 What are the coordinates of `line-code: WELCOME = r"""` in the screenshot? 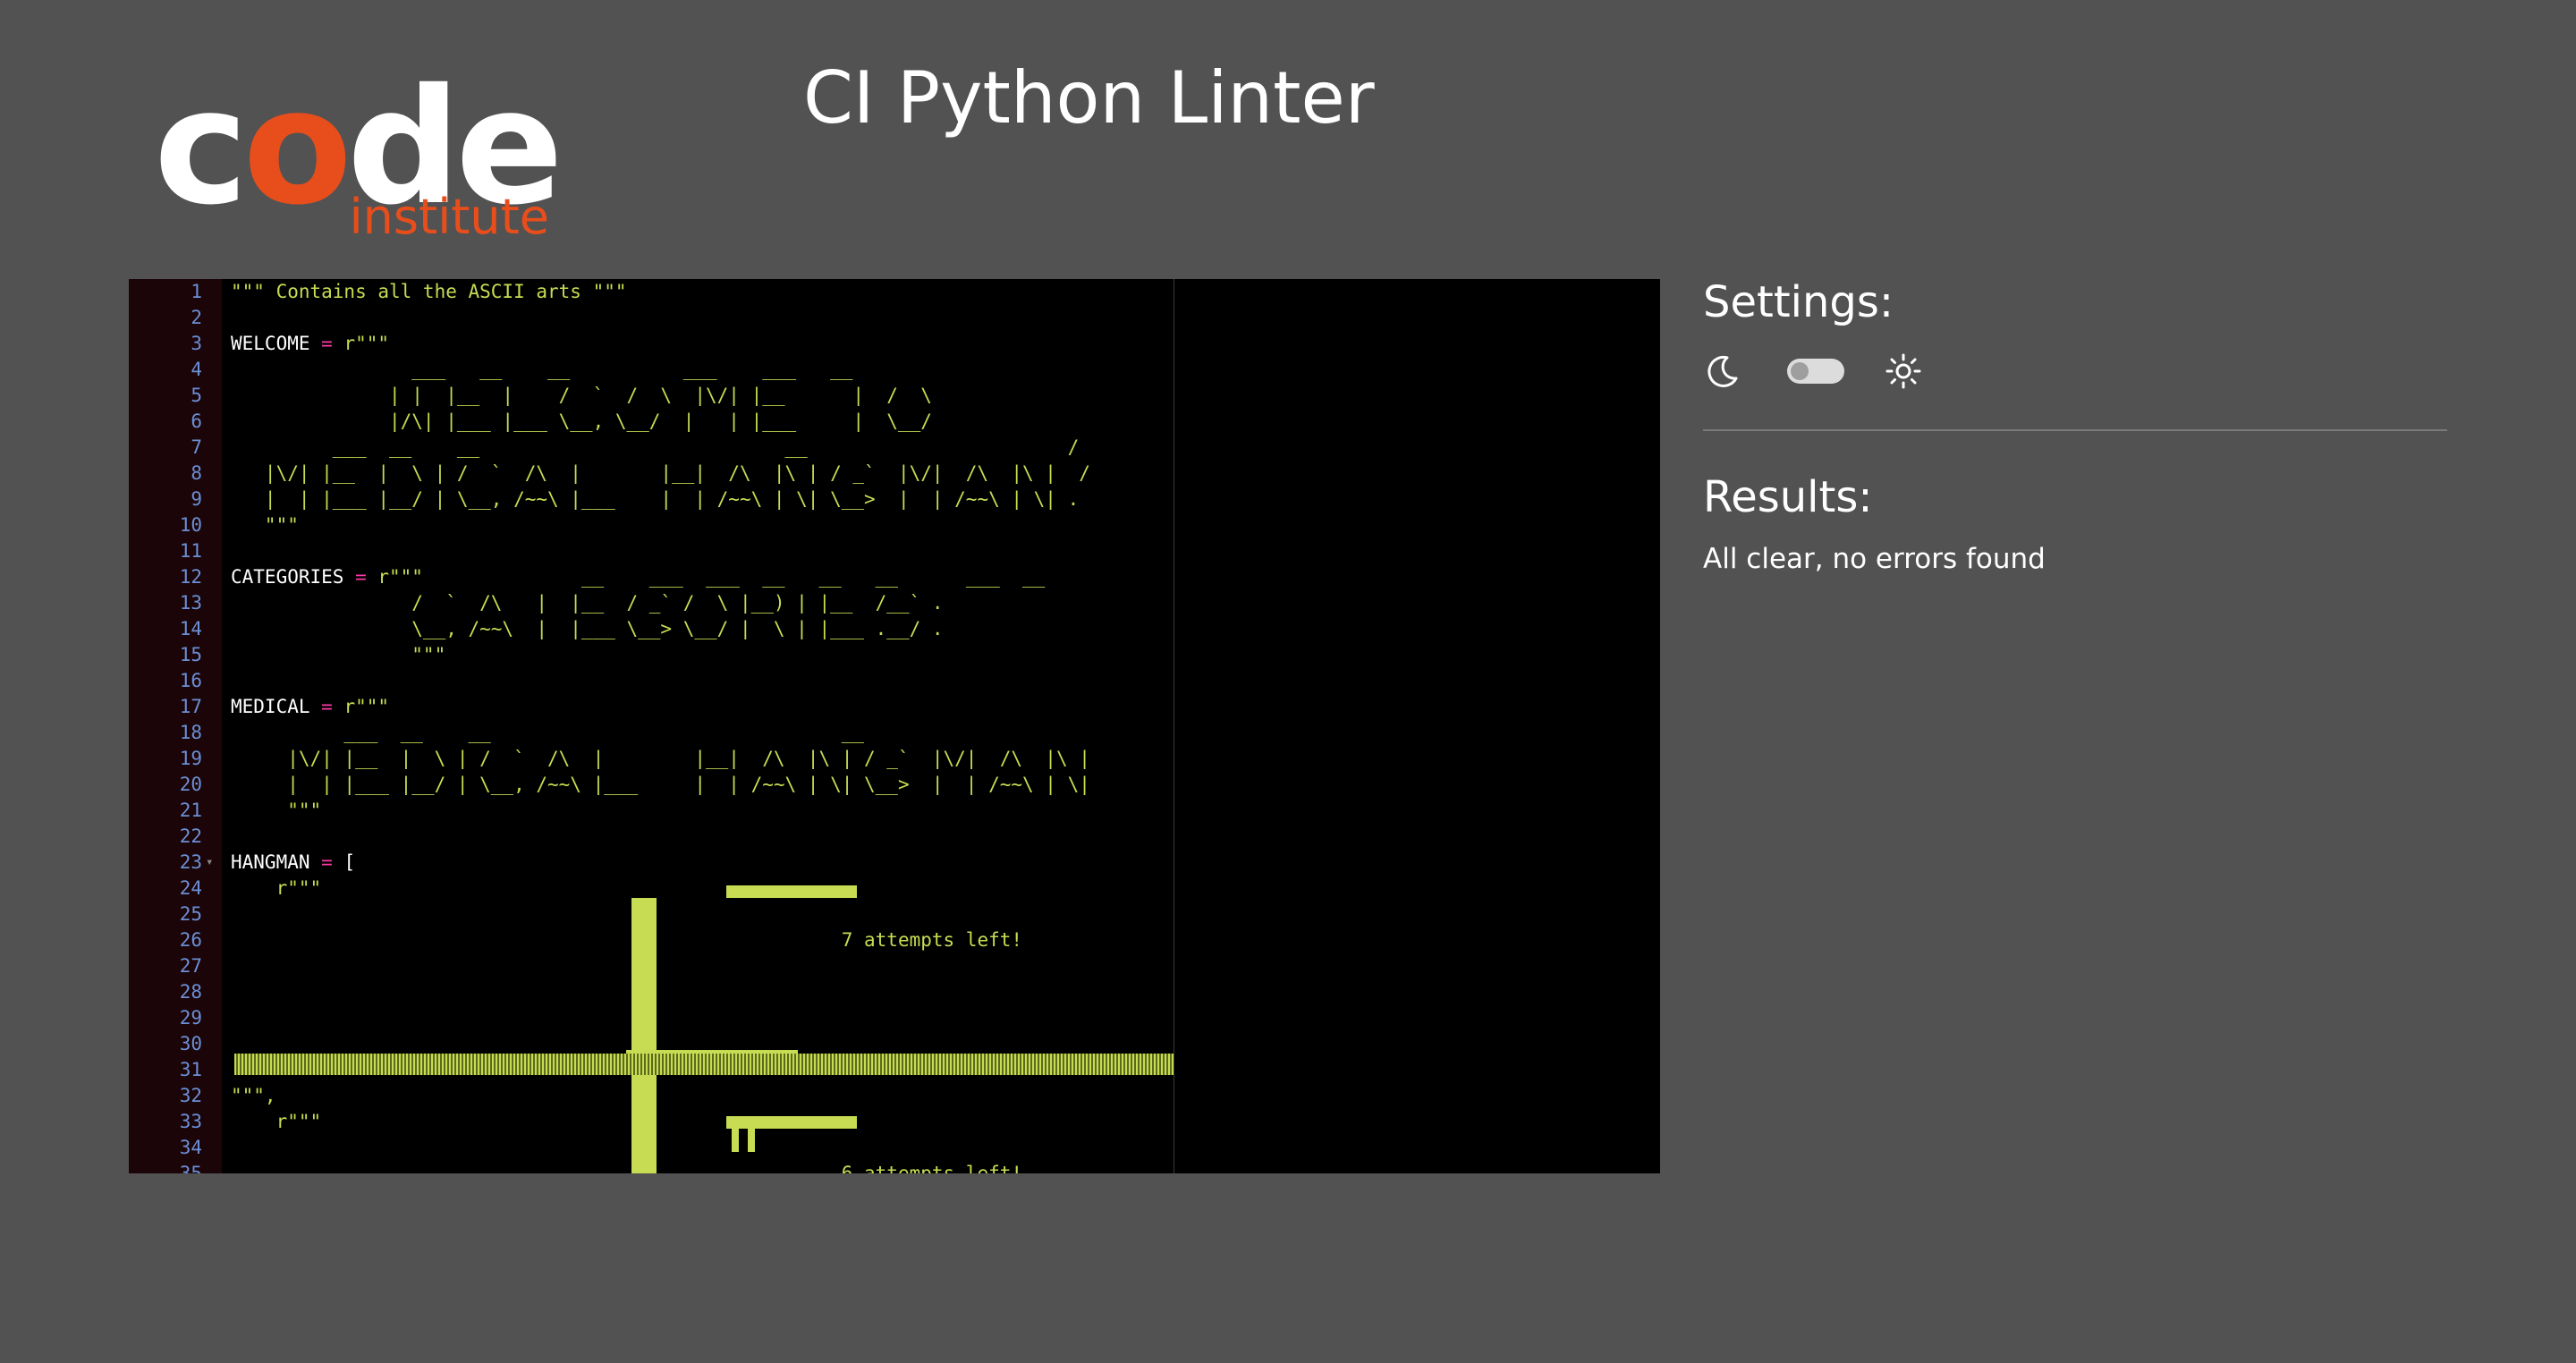 It's located at (310, 344).